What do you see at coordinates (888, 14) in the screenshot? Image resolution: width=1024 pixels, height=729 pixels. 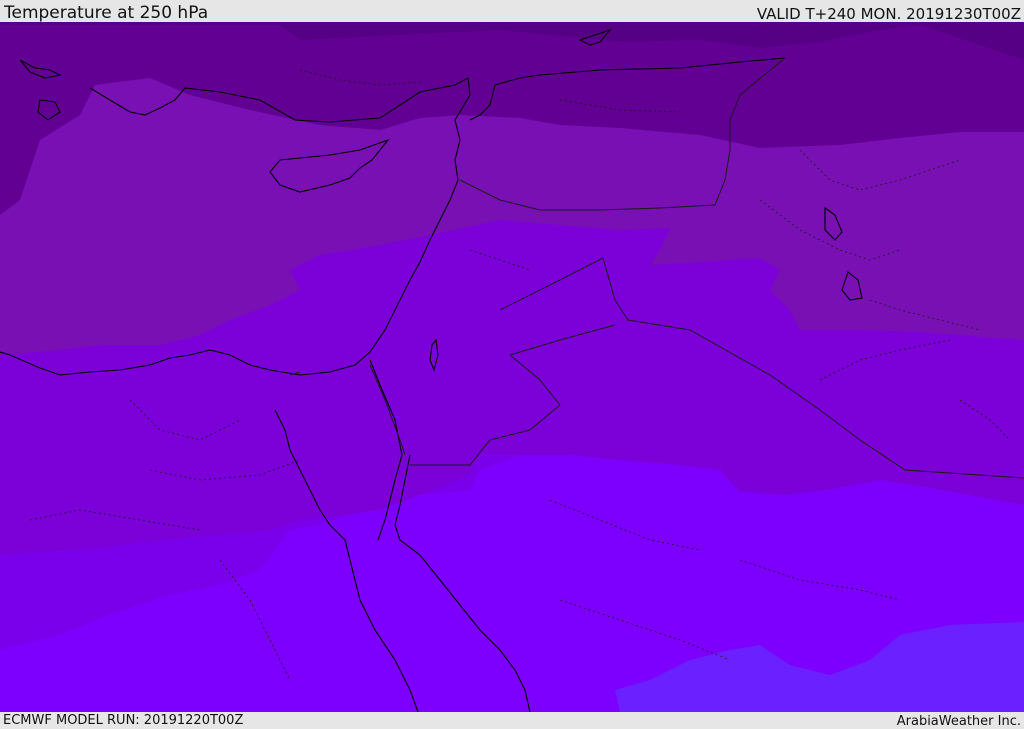 I see `valid-time-label: VALID T+240 MON. 20191230T00Z` at bounding box center [888, 14].